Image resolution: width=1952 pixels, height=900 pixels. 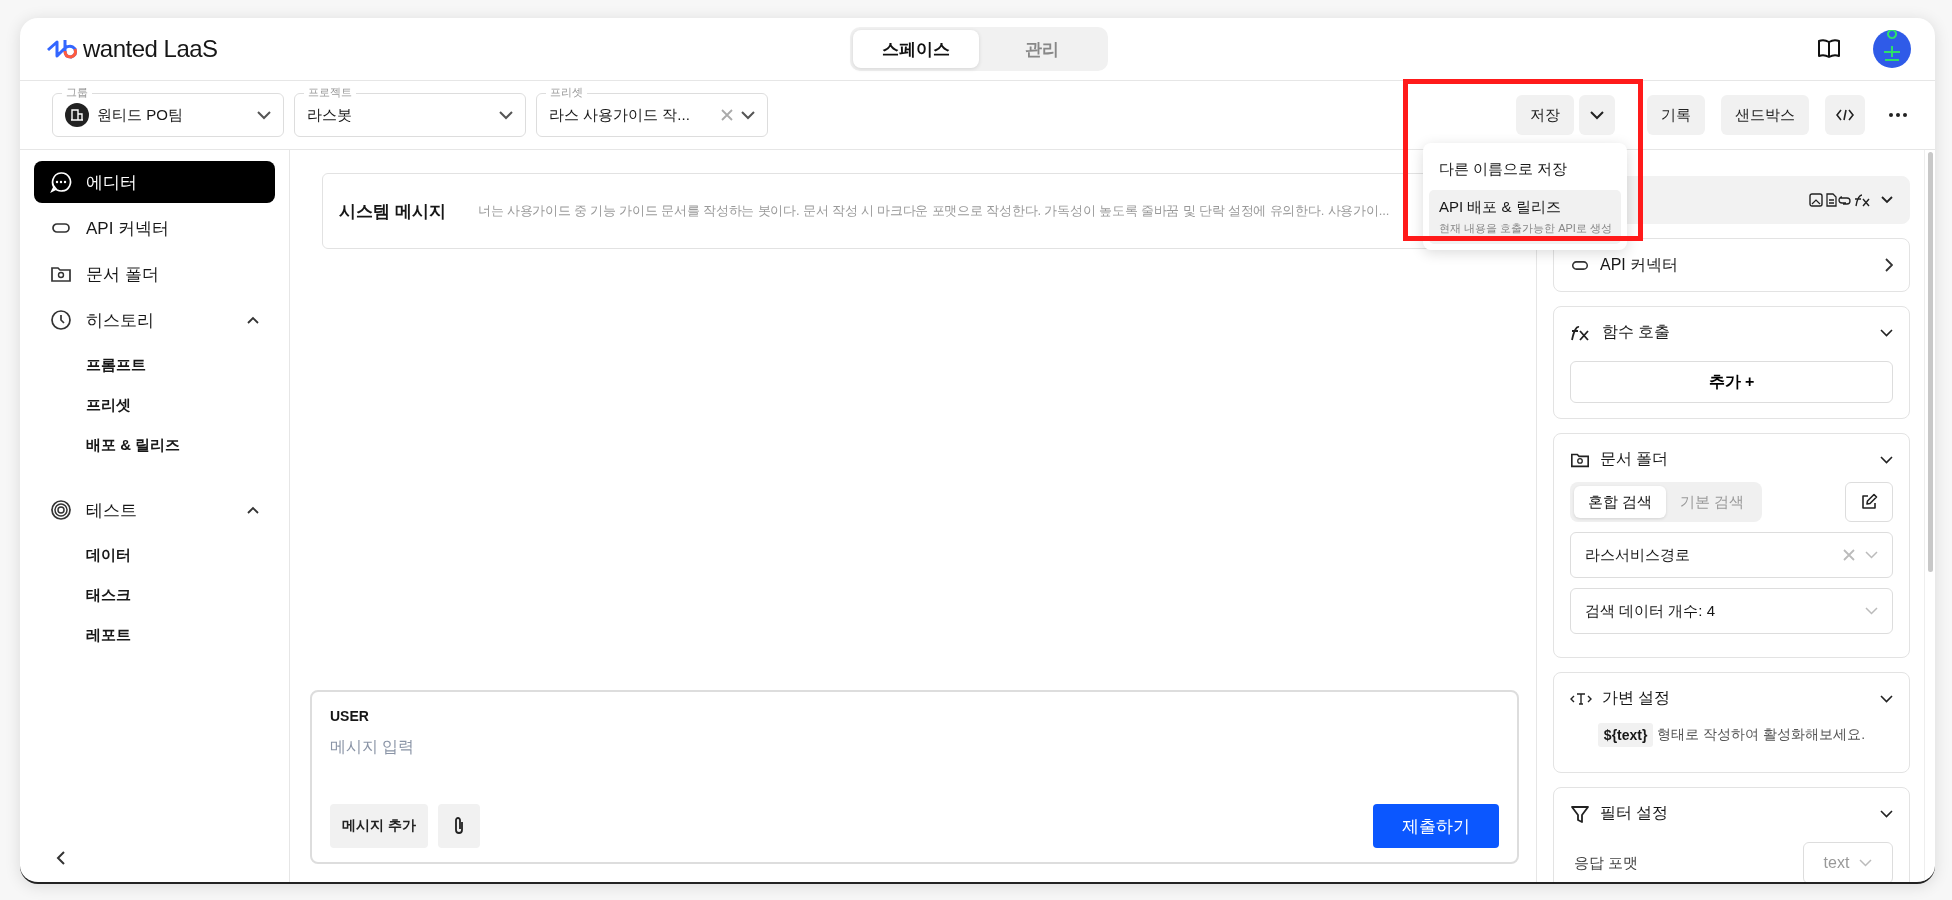 What do you see at coordinates (1606, 863) in the screenshot?
I see `filter-label: 응답 포맷` at bounding box center [1606, 863].